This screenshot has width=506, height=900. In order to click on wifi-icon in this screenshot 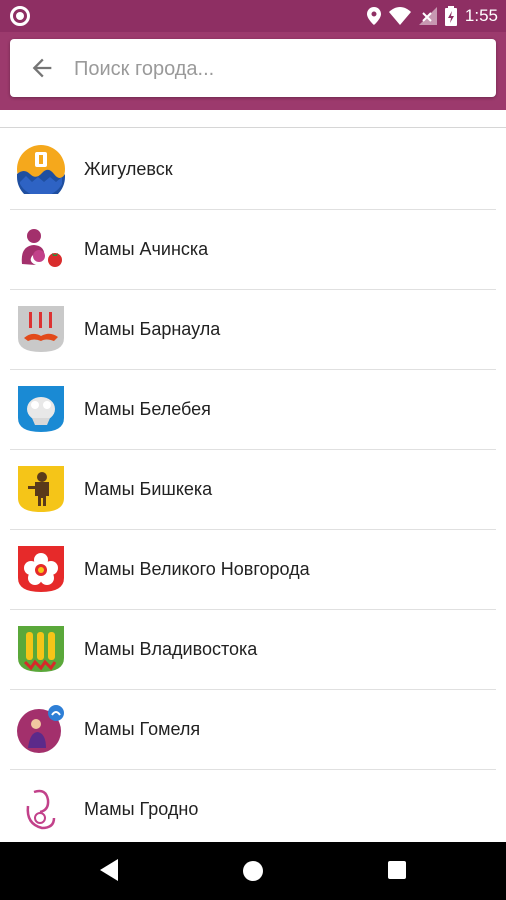, I will do `click(399, 16)`.